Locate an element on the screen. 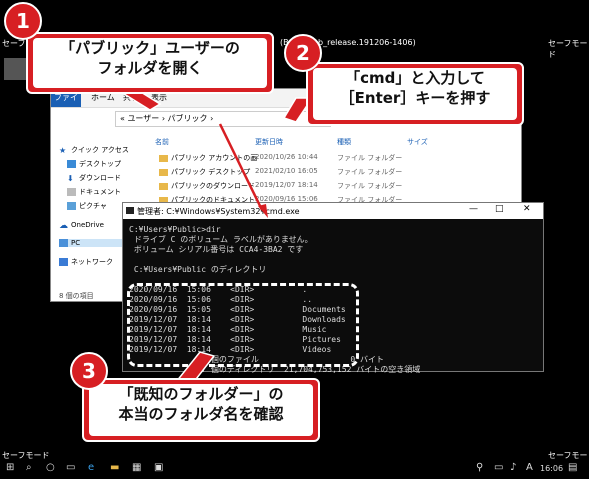  task-view-icon: ▭ is located at coordinates (70, 467).